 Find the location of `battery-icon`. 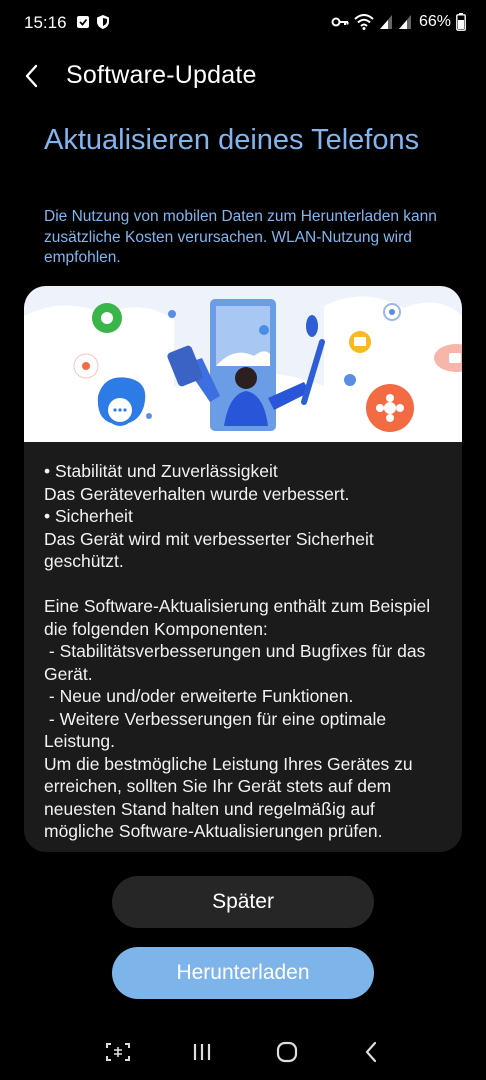

battery-icon is located at coordinates (461, 22).